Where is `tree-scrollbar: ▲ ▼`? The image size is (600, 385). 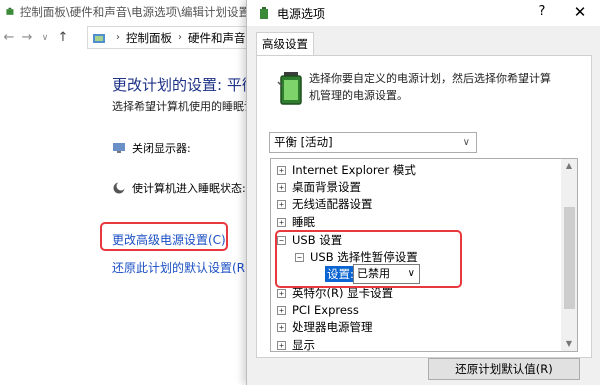
tree-scrollbar: ▲ ▼ is located at coordinates (569, 255).